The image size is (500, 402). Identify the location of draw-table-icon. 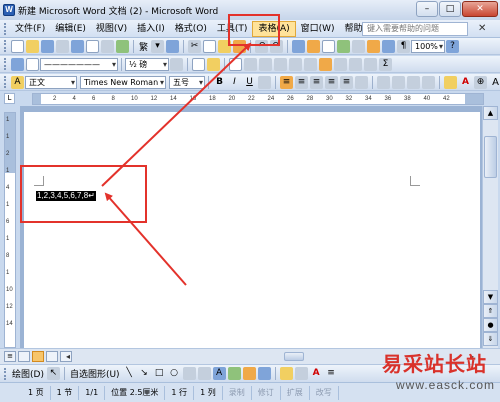
(17, 64).